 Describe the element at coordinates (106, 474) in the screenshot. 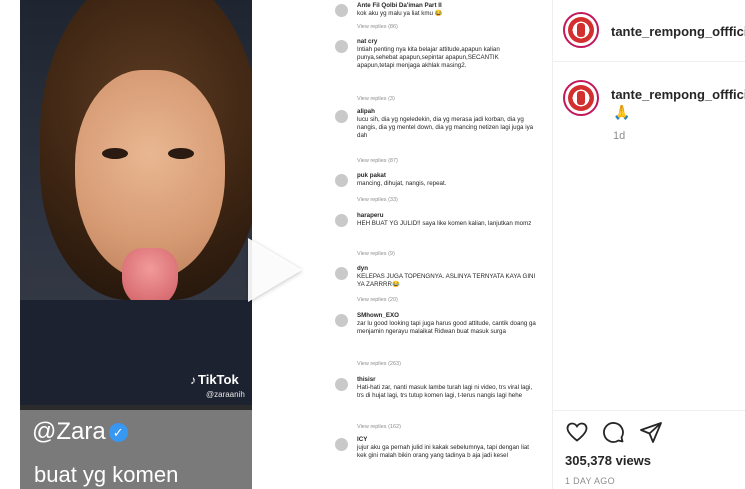

I see `caption-line: buat yg komen` at that location.